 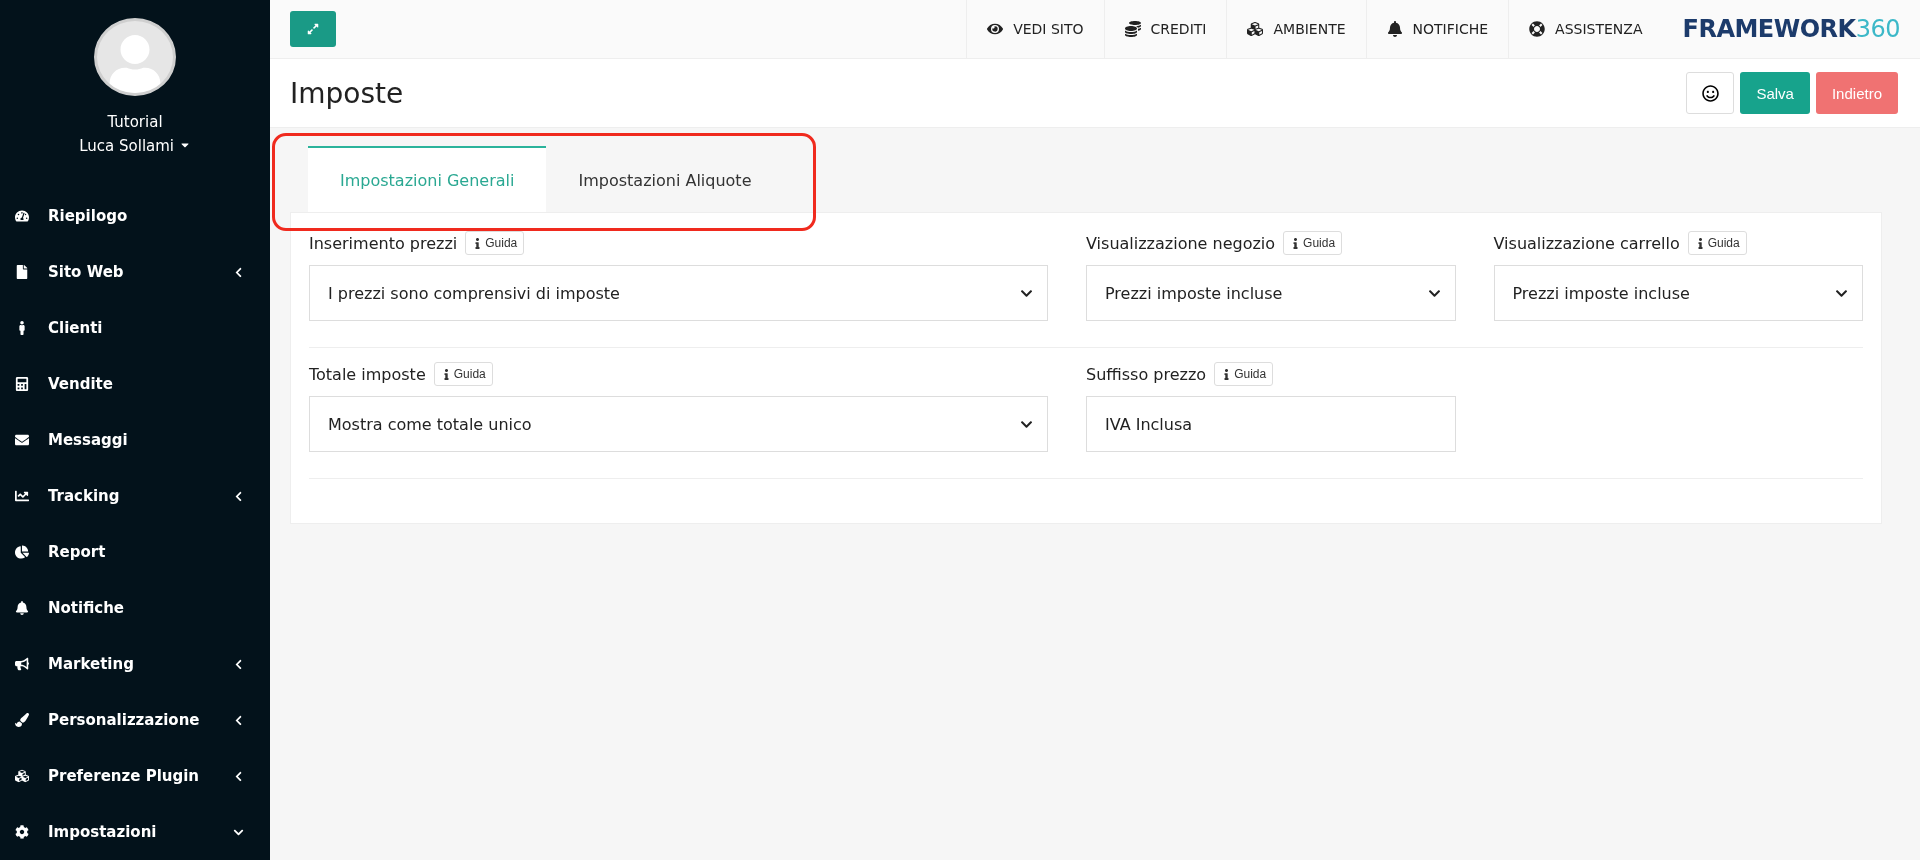 What do you see at coordinates (135, 146) in the screenshot?
I see `user-menu: Luca Sollami` at bounding box center [135, 146].